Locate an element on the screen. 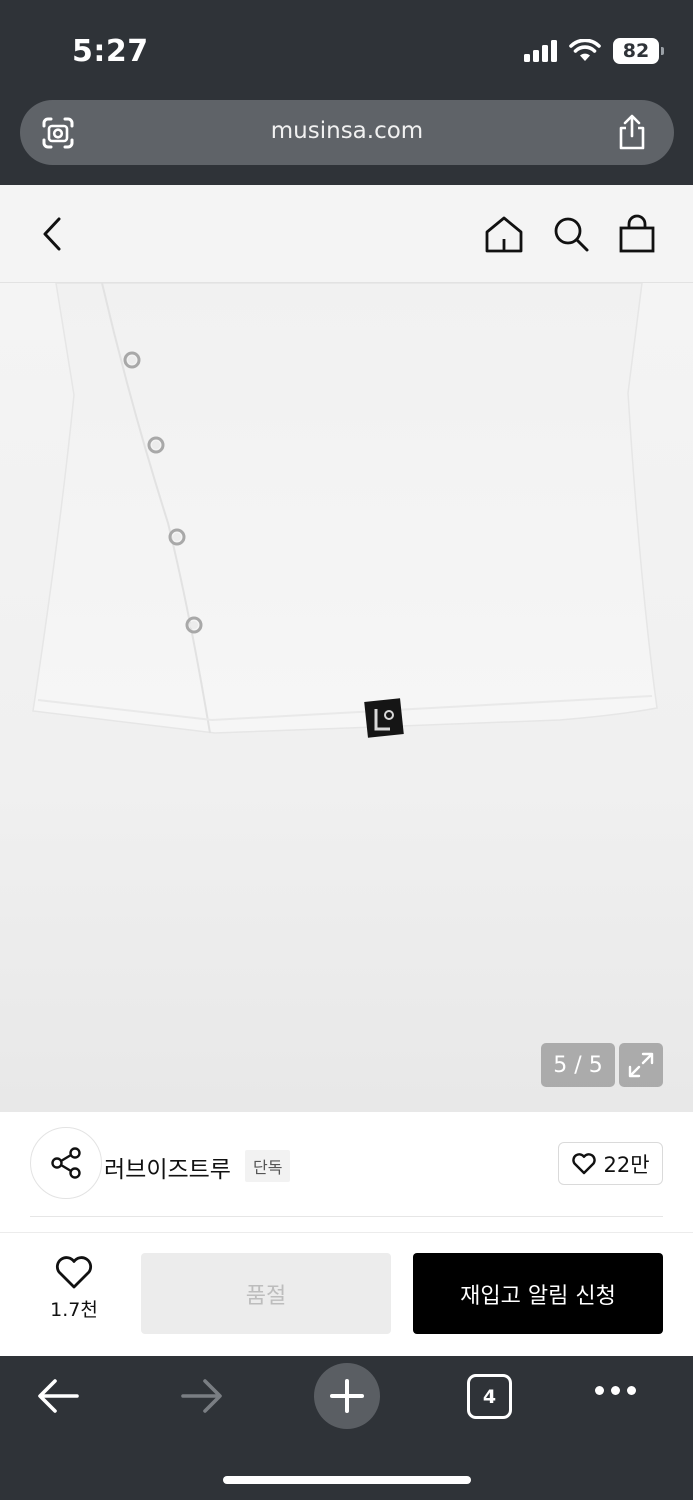 Image resolution: width=693 pixels, height=1500 pixels. browser-forward-button is located at coordinates (202, 1396).